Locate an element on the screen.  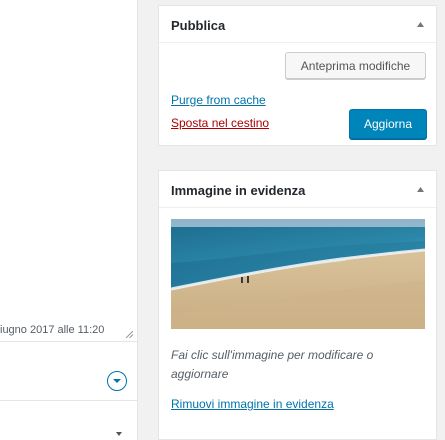
featured-image-box-header: Immagine in evidenza is located at coordinates (297, 189).